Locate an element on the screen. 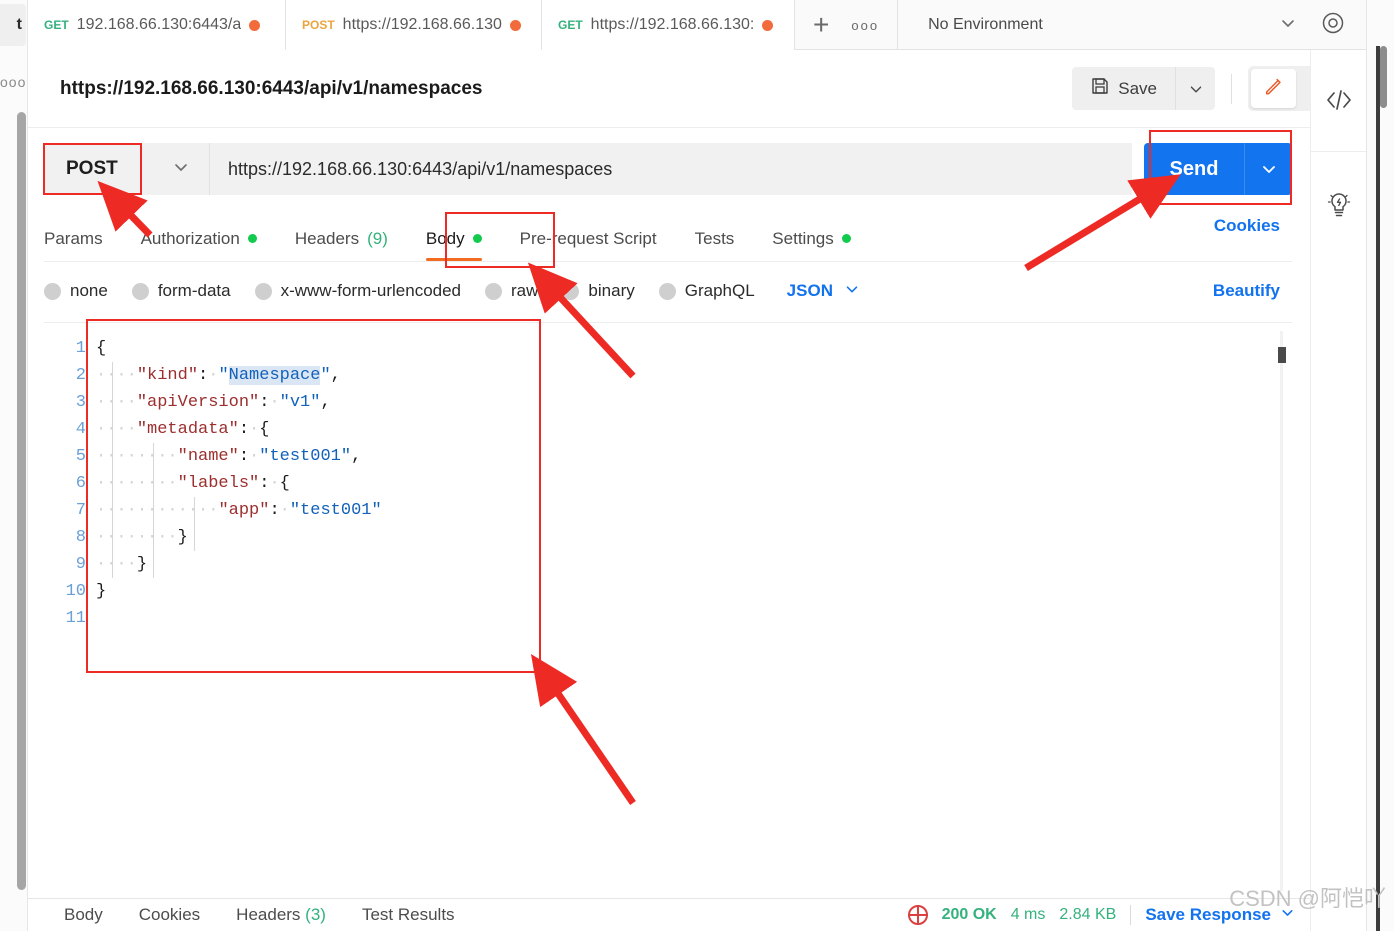 The width and height of the screenshot is (1394, 931). beautify-link: Beautify is located at coordinates (1252, 291).